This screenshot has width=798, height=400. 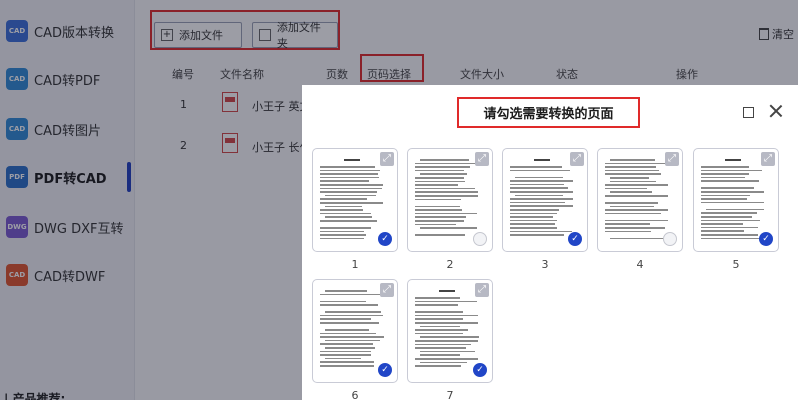 I want to click on page-number: 7, so click(x=450, y=394).